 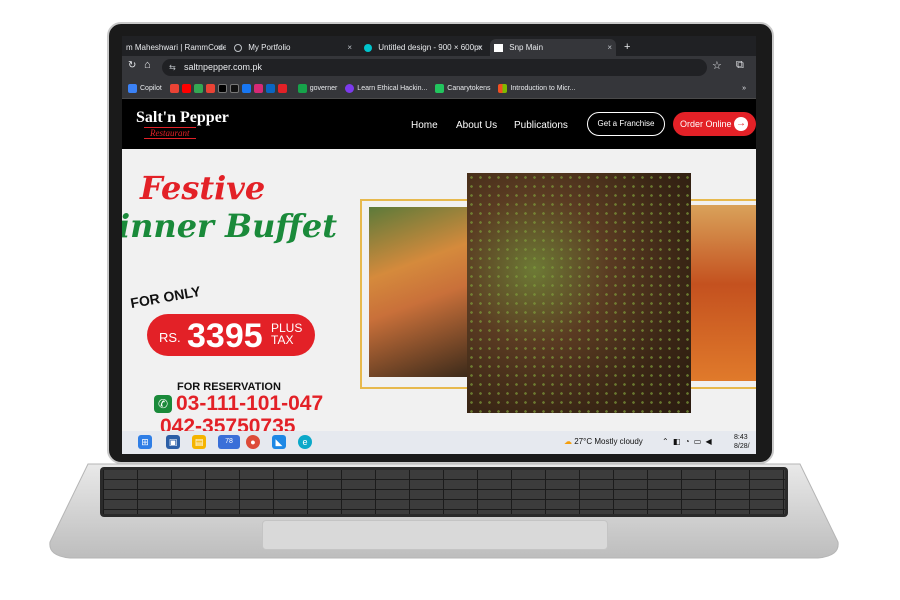 I want to click on for-only-label: FOR ONLY, so click(x=165, y=297).